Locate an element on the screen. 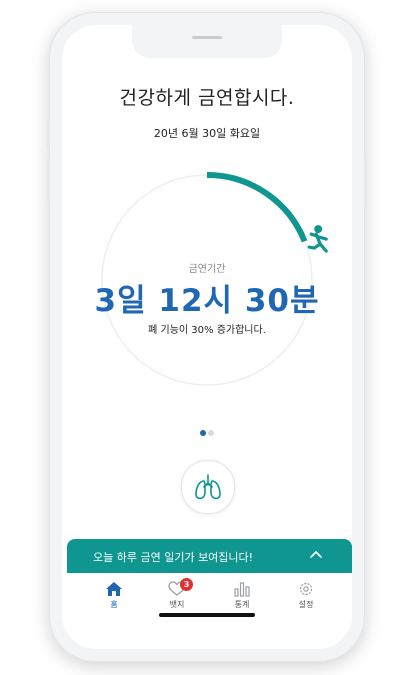  runner-icon is located at coordinates (317, 239).